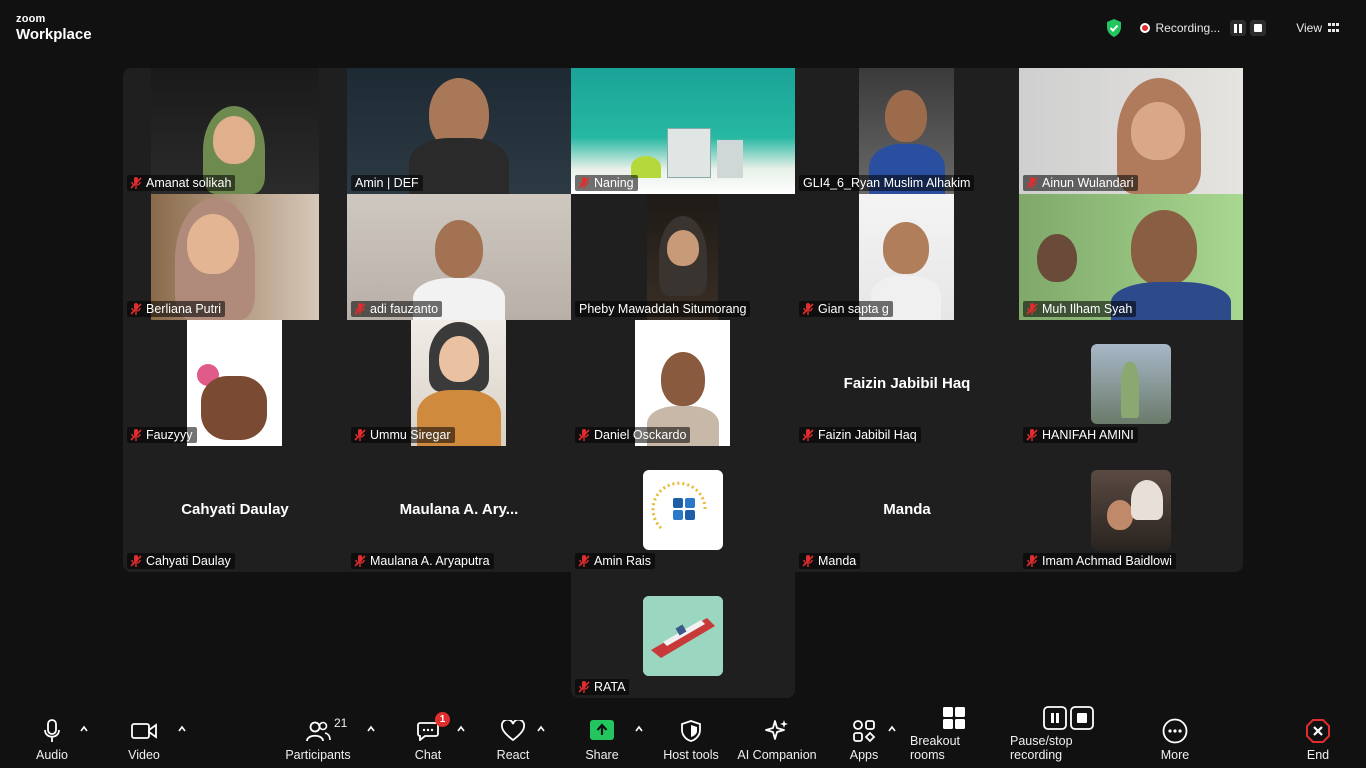 The height and width of the screenshot is (768, 1366). Describe the element at coordinates (663, 309) in the screenshot. I see `participant-name: Pheby Mawaddah Situmorang` at that location.